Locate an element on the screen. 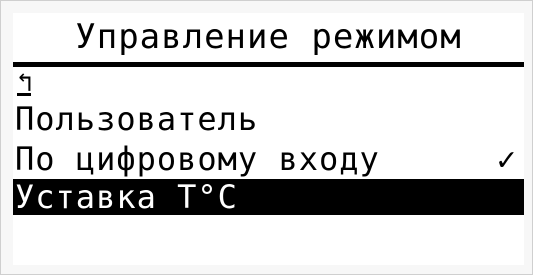  back-icon-underline is located at coordinates (24, 94).